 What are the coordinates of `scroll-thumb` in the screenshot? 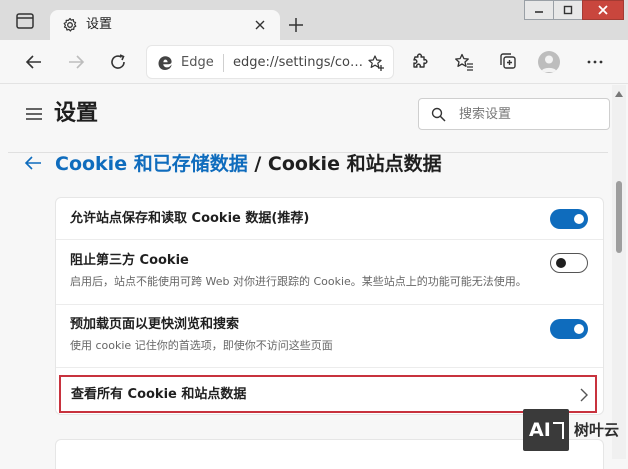 It's located at (619, 217).